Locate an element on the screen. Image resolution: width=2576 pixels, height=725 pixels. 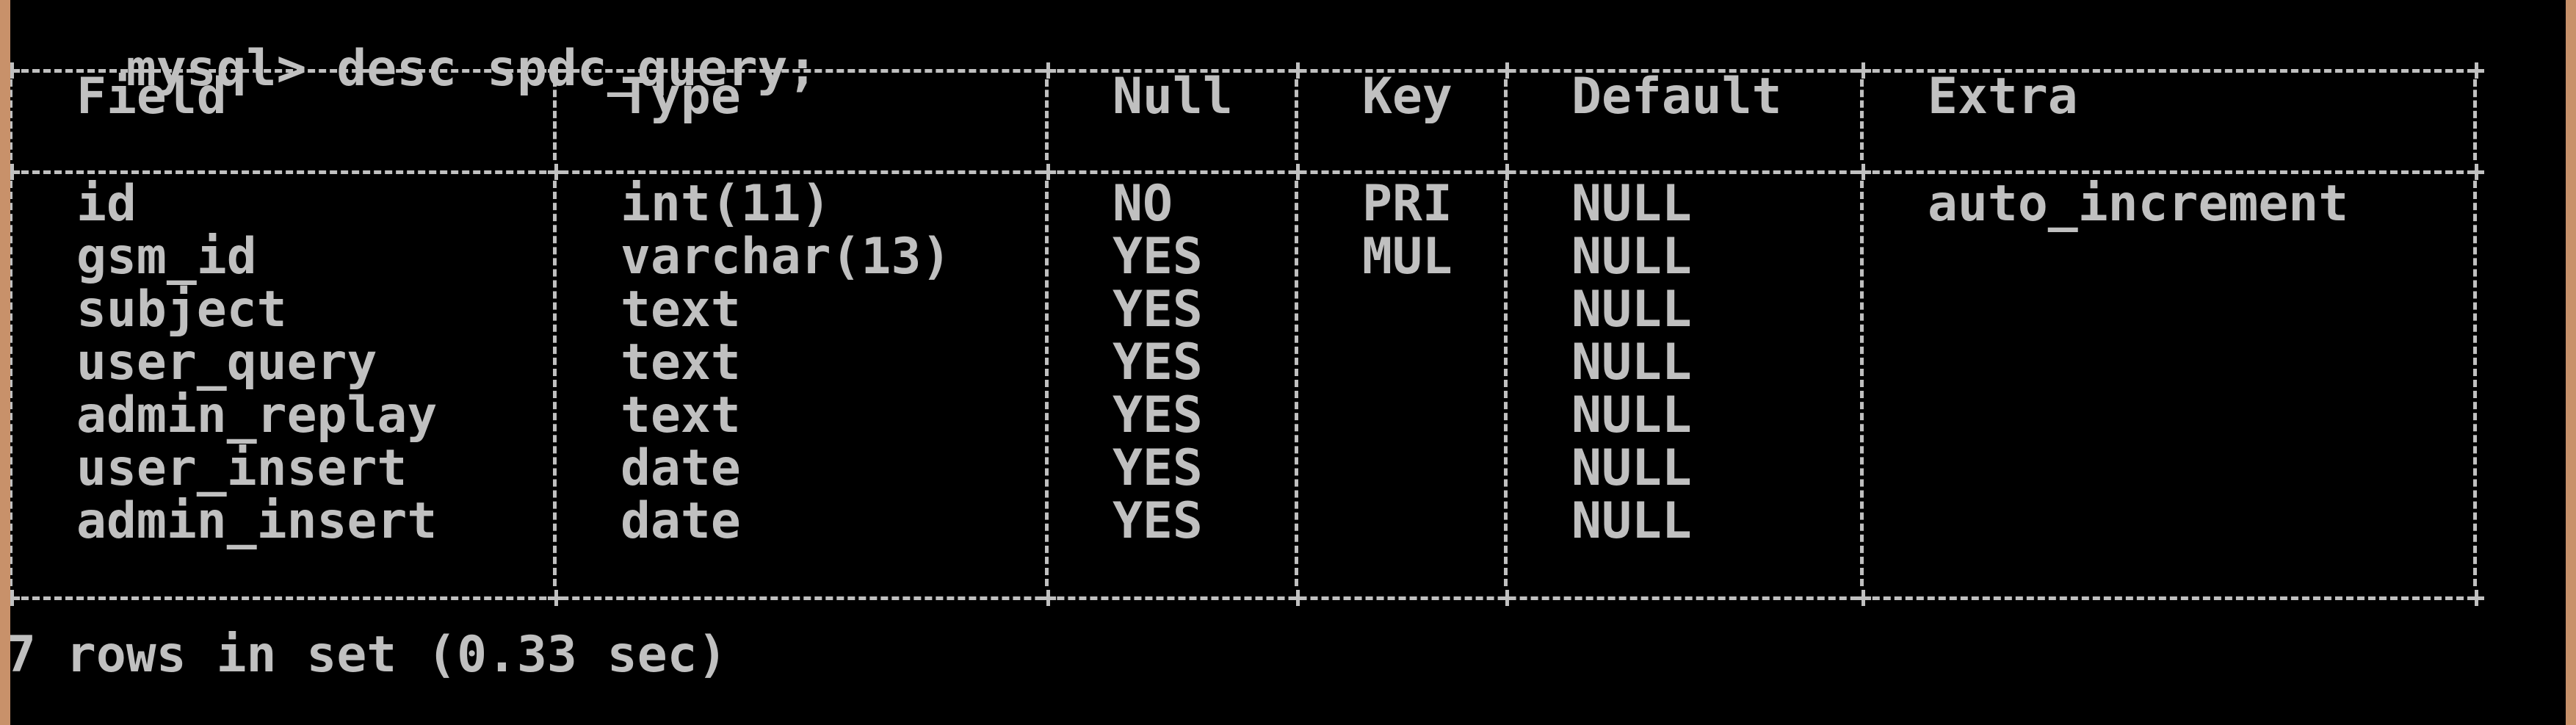
column-header-null: Null is located at coordinates (1172, 97).